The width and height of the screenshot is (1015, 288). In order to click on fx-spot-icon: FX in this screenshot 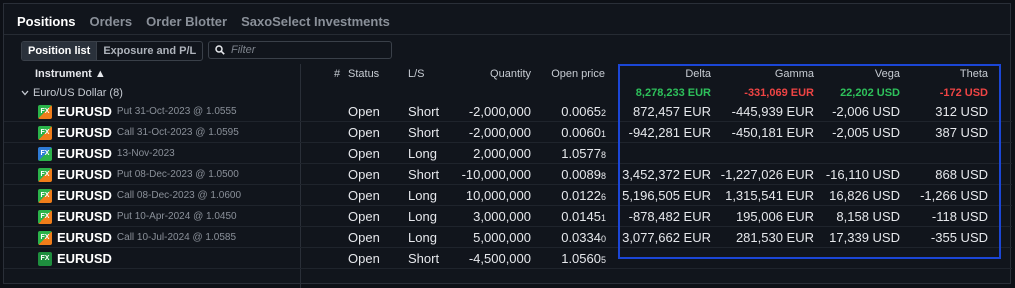, I will do `click(45, 258)`.